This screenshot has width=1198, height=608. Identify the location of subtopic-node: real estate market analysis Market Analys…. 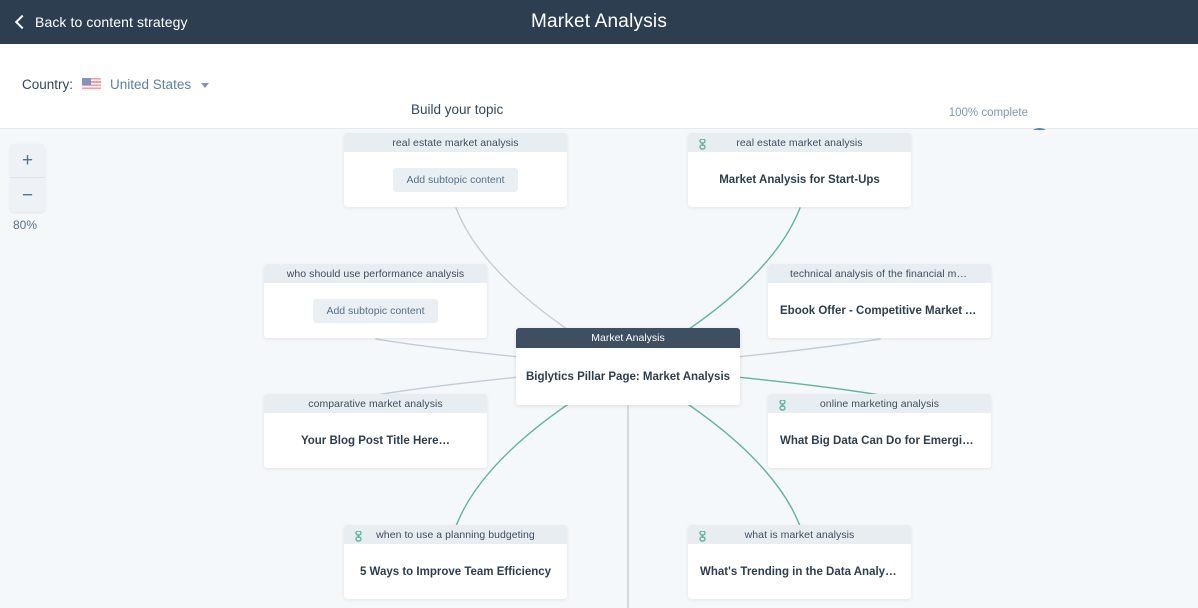
(799, 170).